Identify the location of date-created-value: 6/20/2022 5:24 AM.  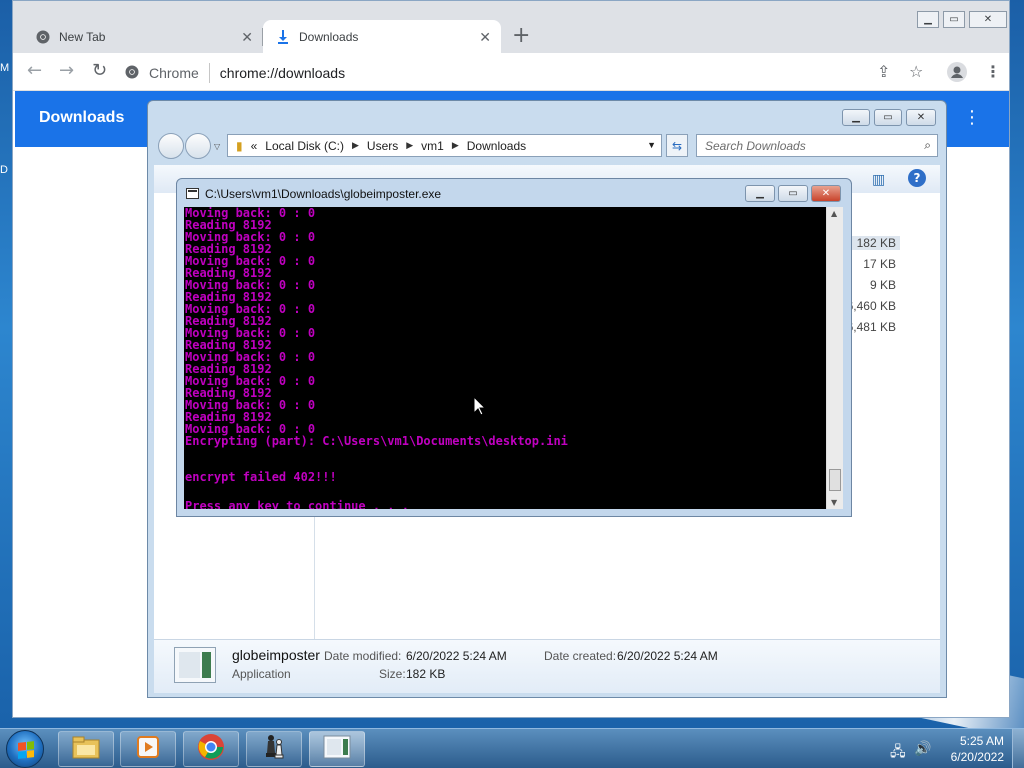
(667, 656).